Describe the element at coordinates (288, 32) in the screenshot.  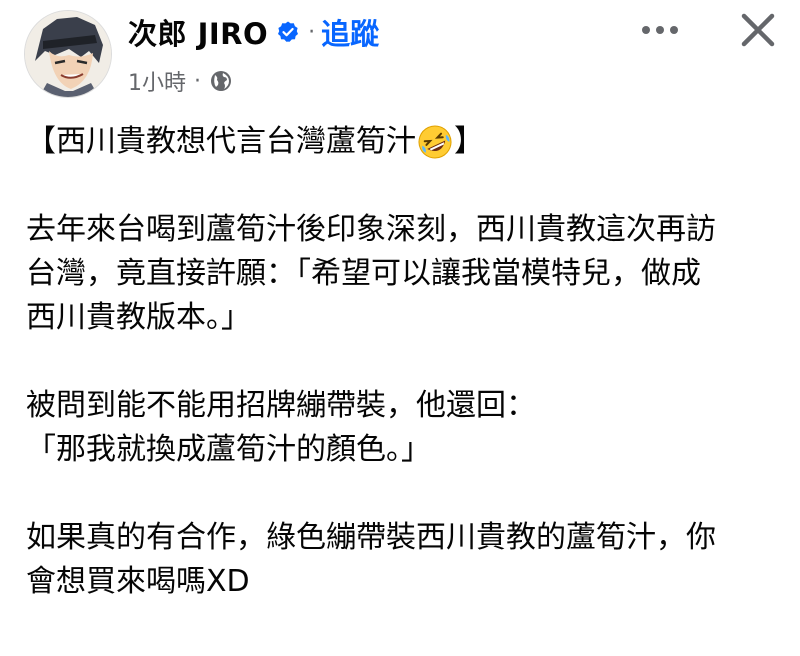
I see `verified-badge-icon` at that location.